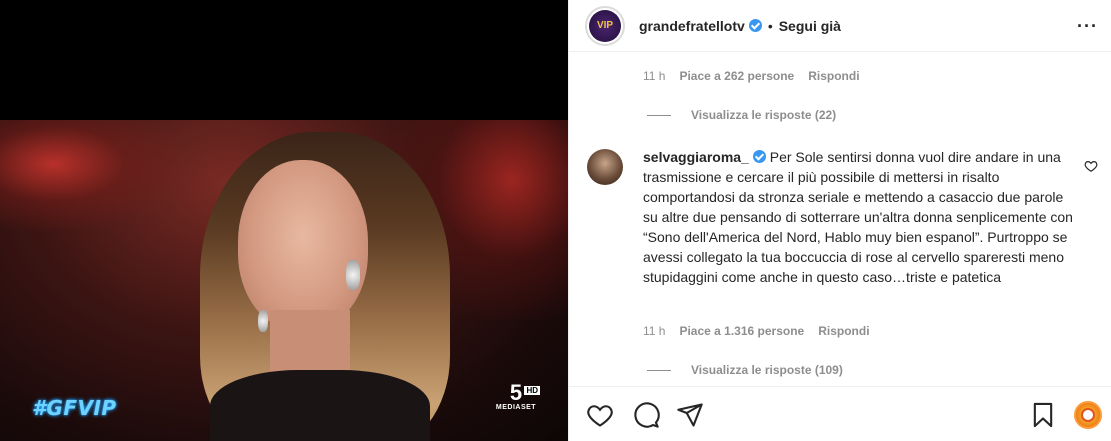 This screenshot has width=1111, height=441. I want to click on view-replies-button: Visualizza le risposte (109), so click(745, 370).